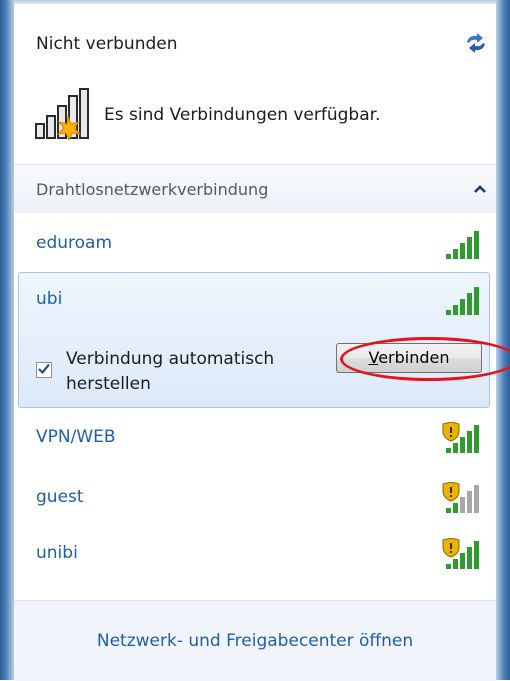 The width and height of the screenshot is (510, 681). I want to click on window-frame-left, so click(7, 340).